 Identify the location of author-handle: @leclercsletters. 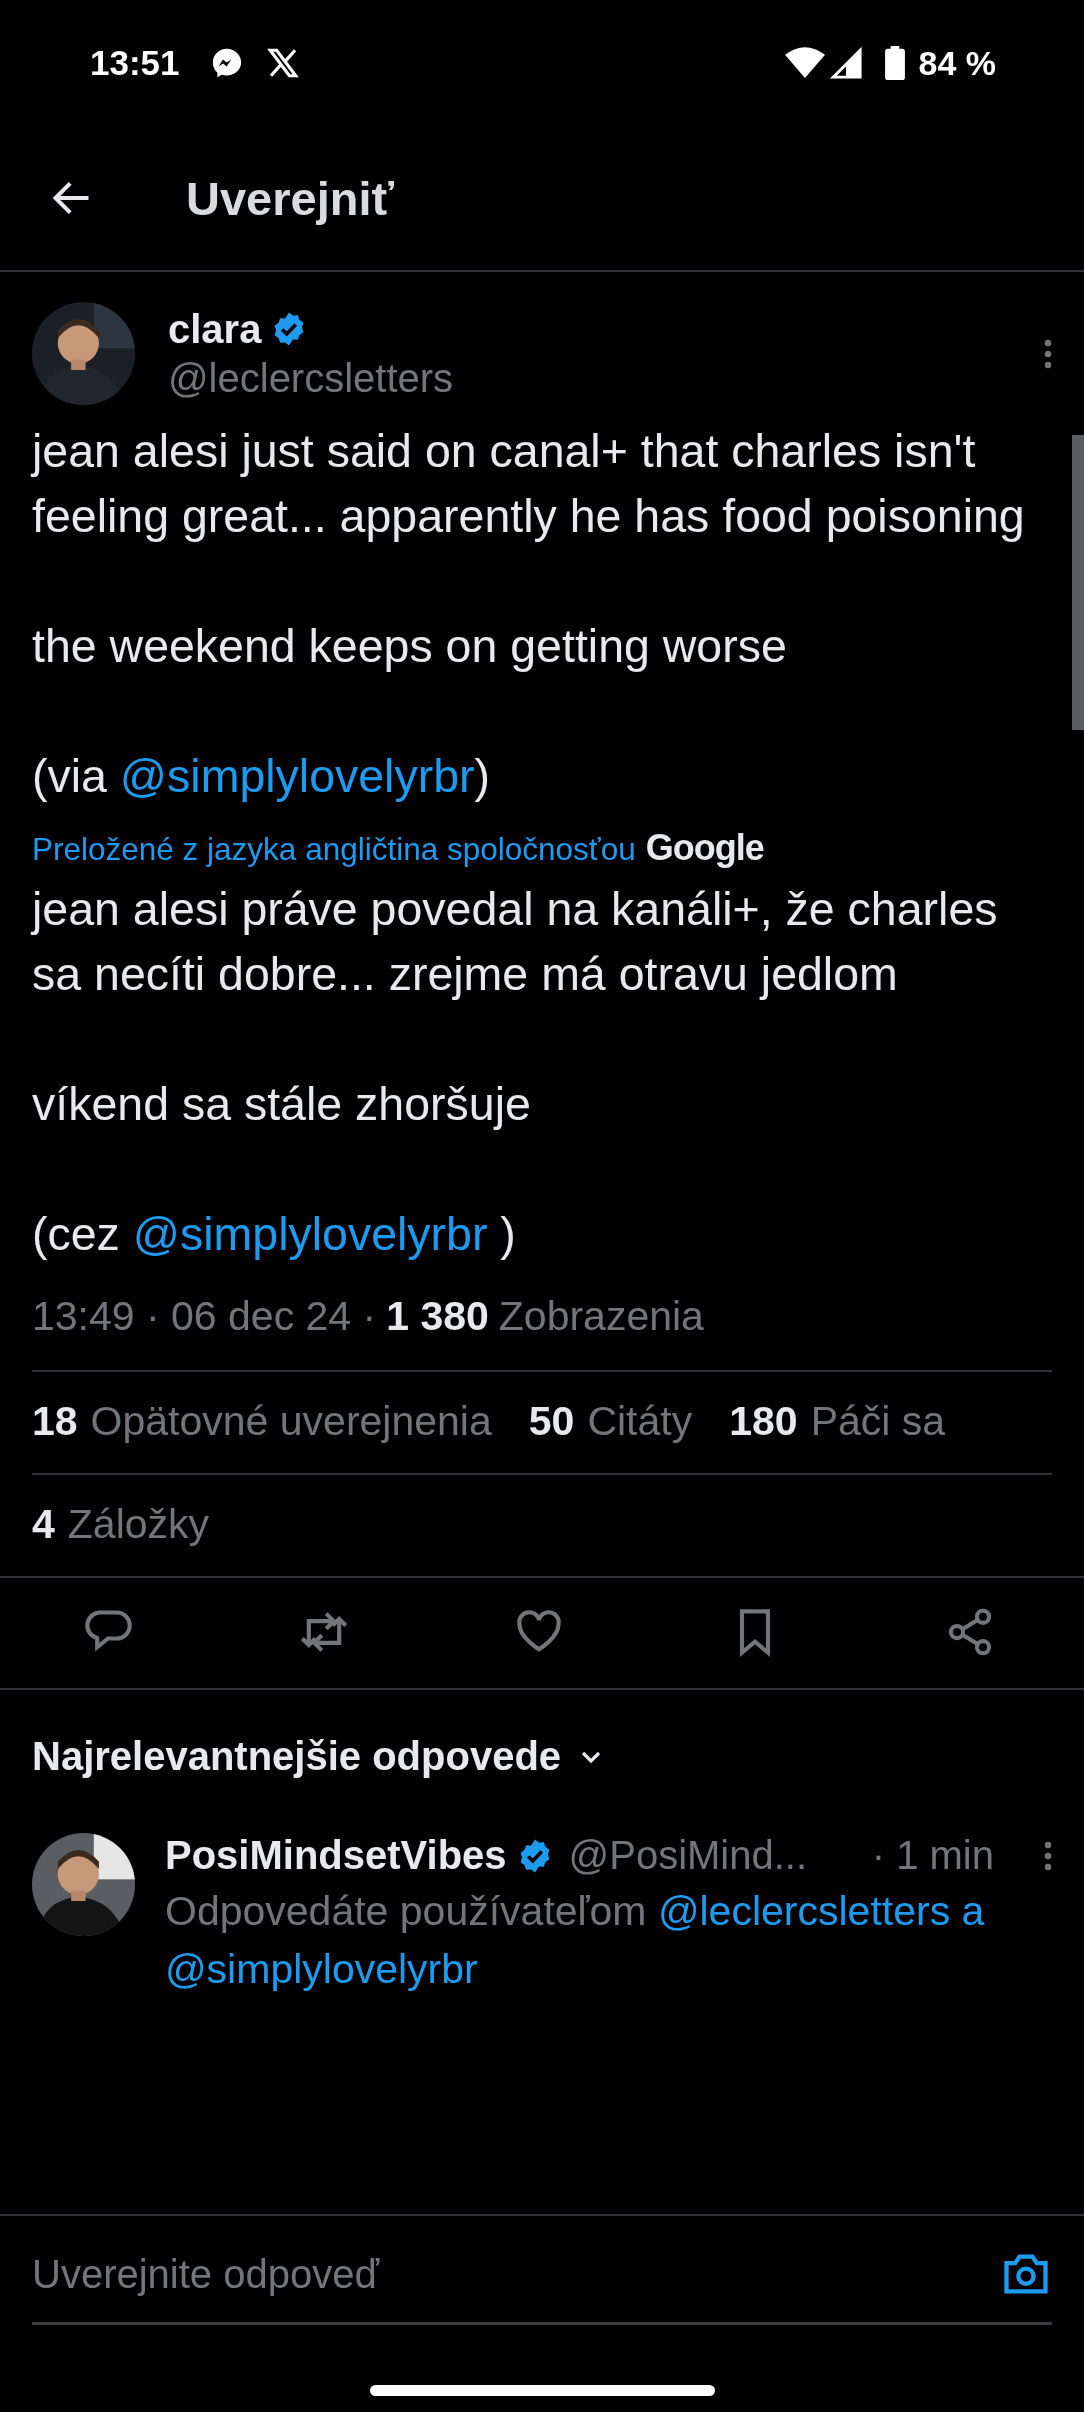
(589, 378).